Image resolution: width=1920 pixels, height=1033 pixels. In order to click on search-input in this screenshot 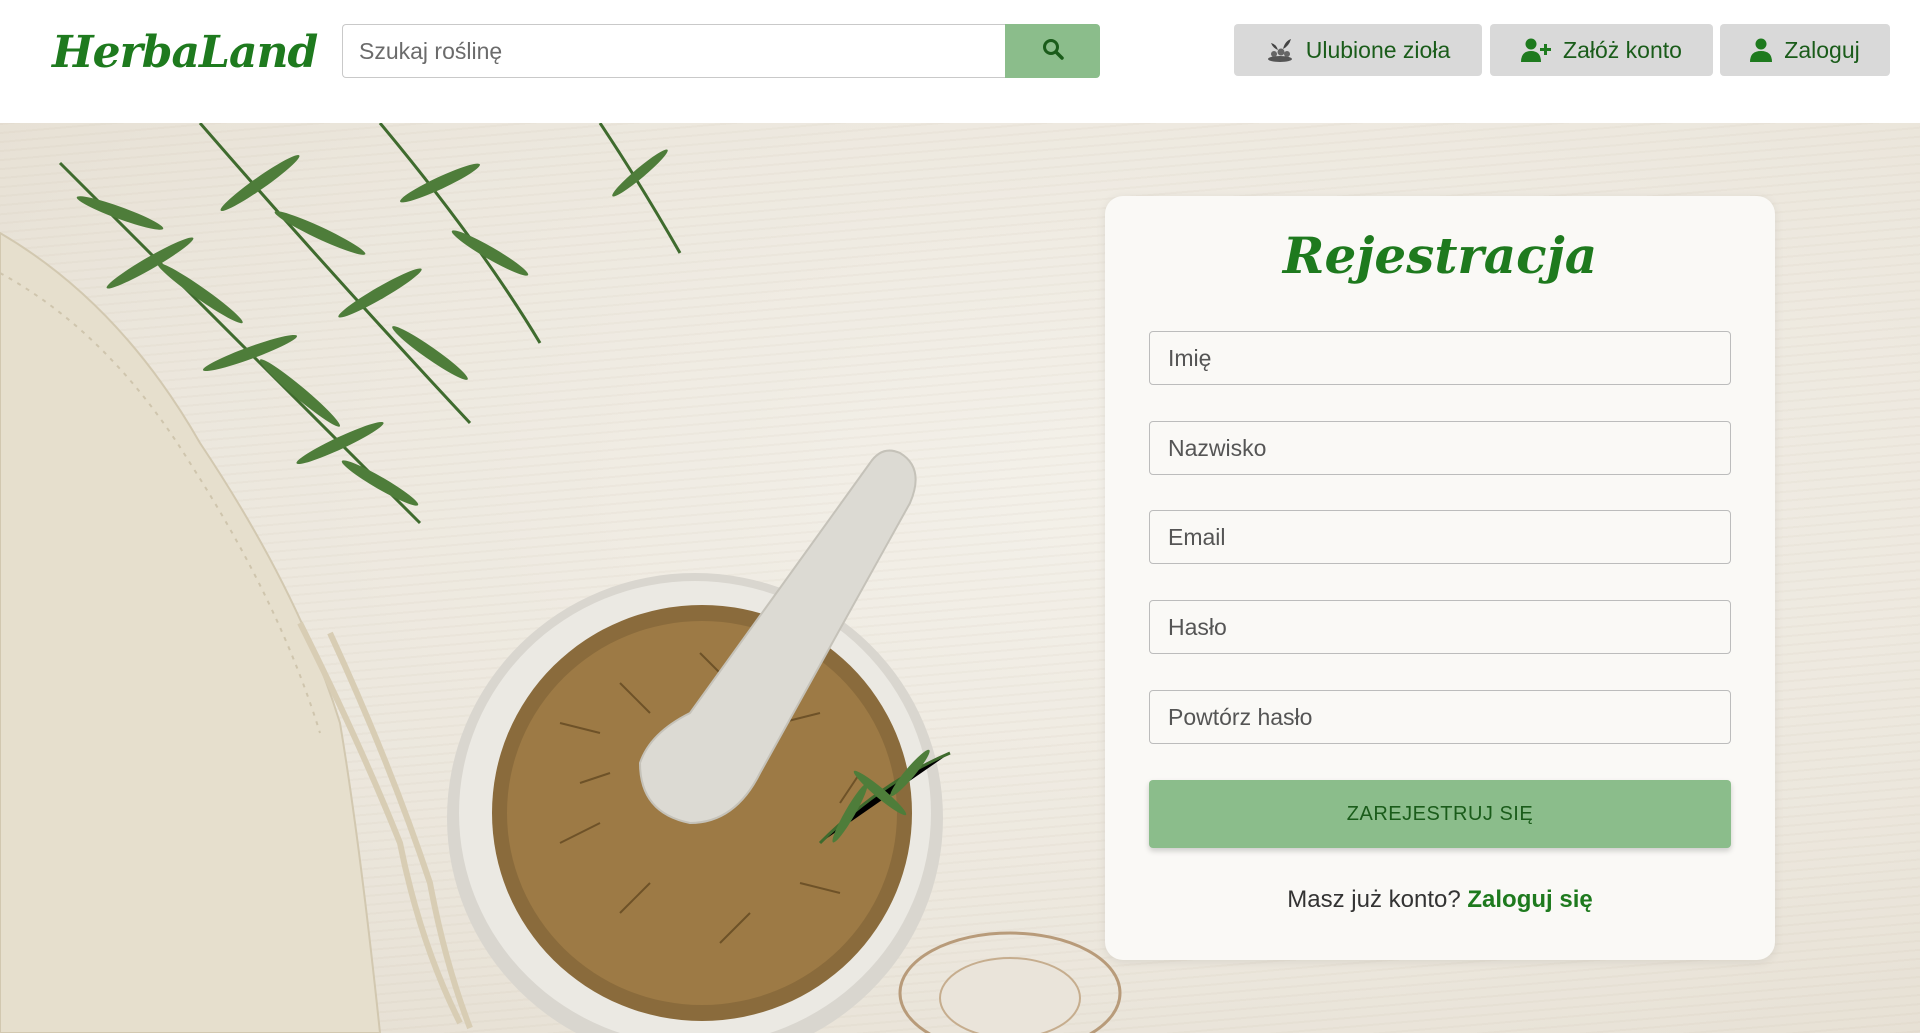, I will do `click(673, 51)`.